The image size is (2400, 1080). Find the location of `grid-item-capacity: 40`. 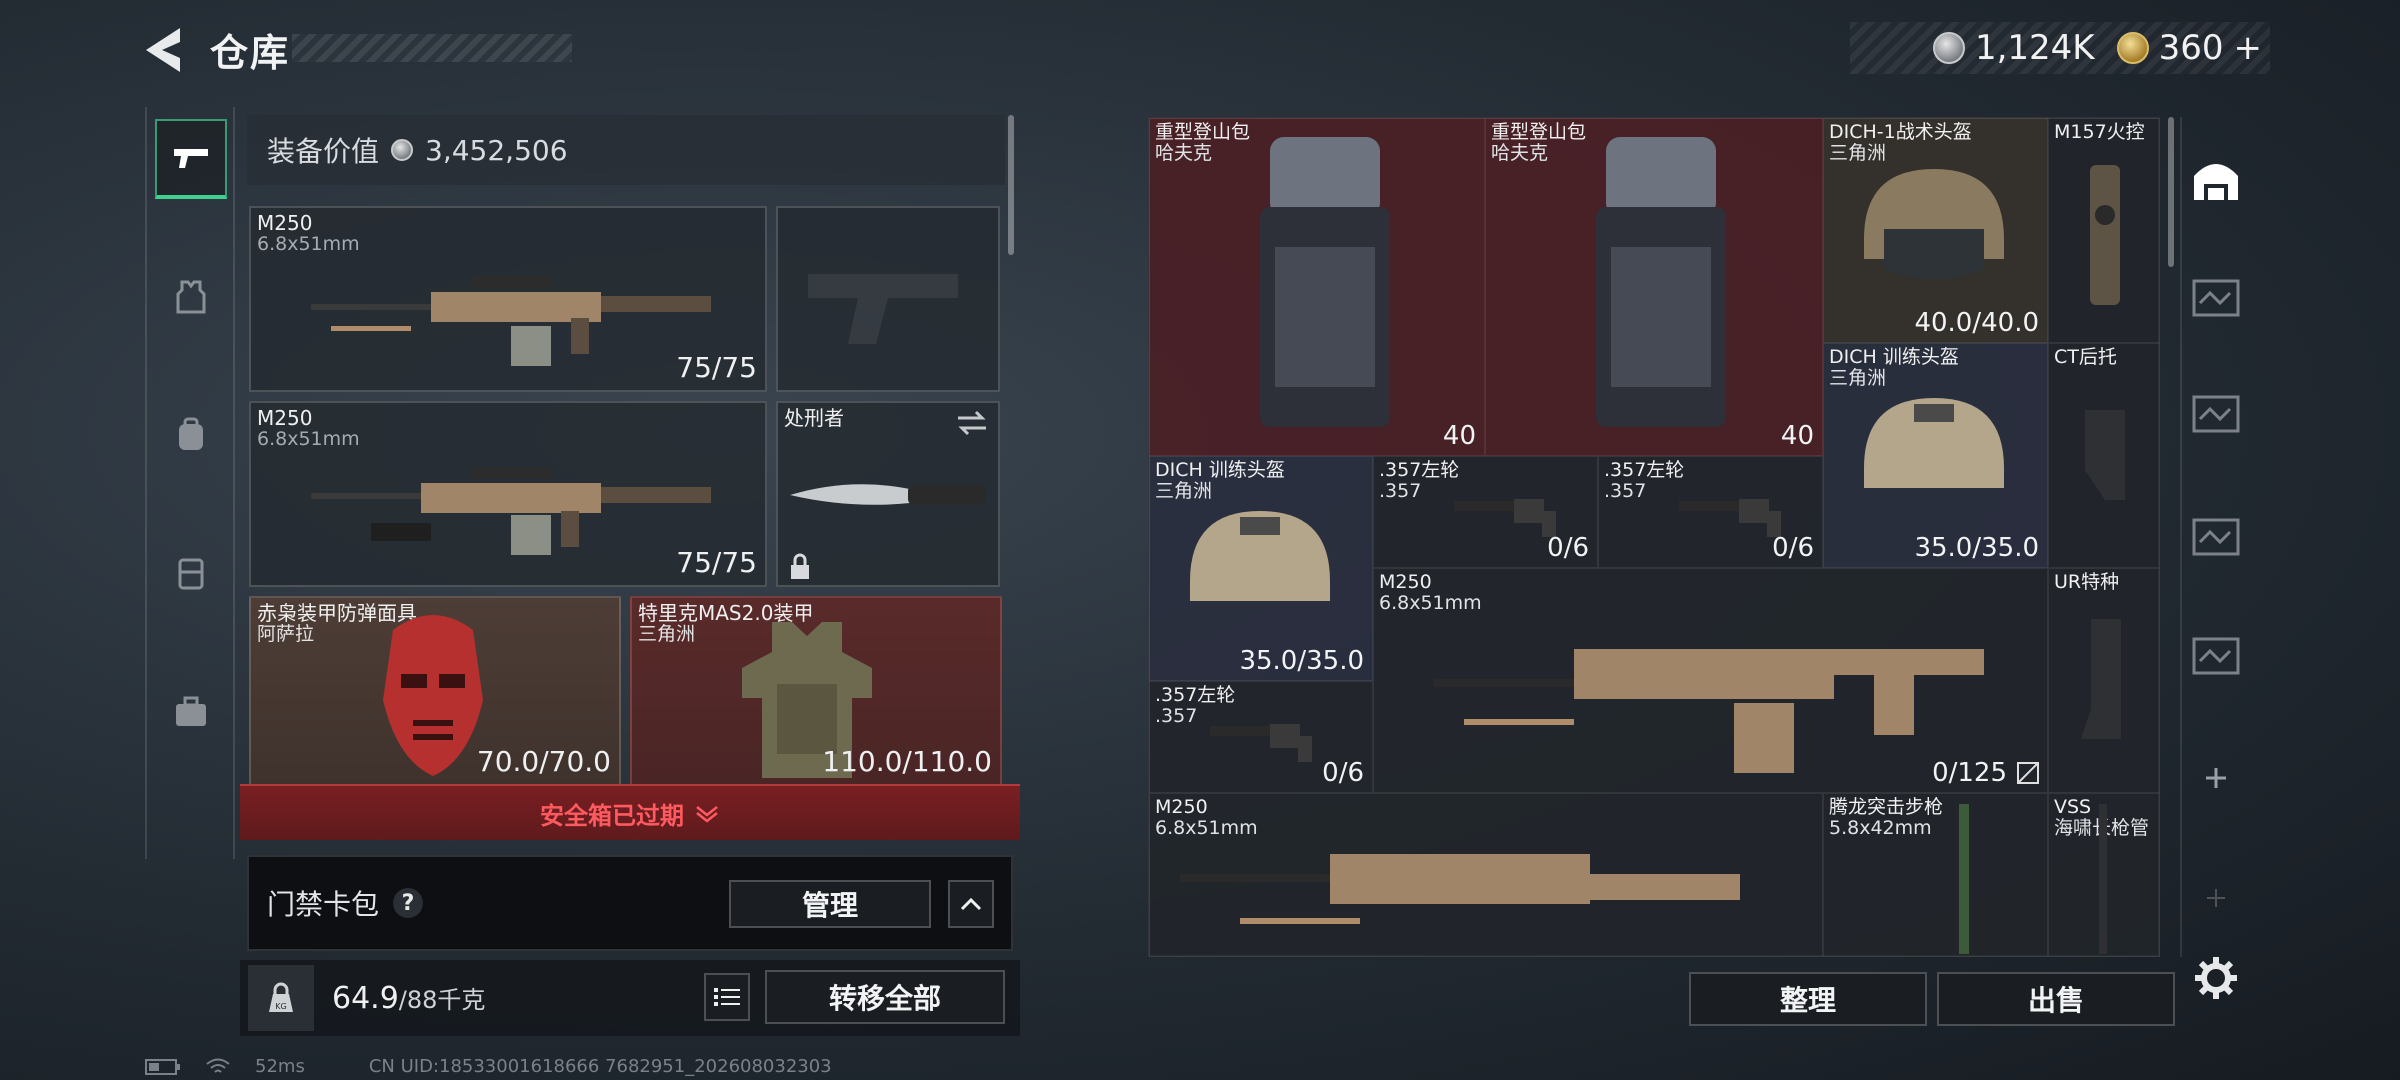

grid-item-capacity: 40 is located at coordinates (1459, 436).